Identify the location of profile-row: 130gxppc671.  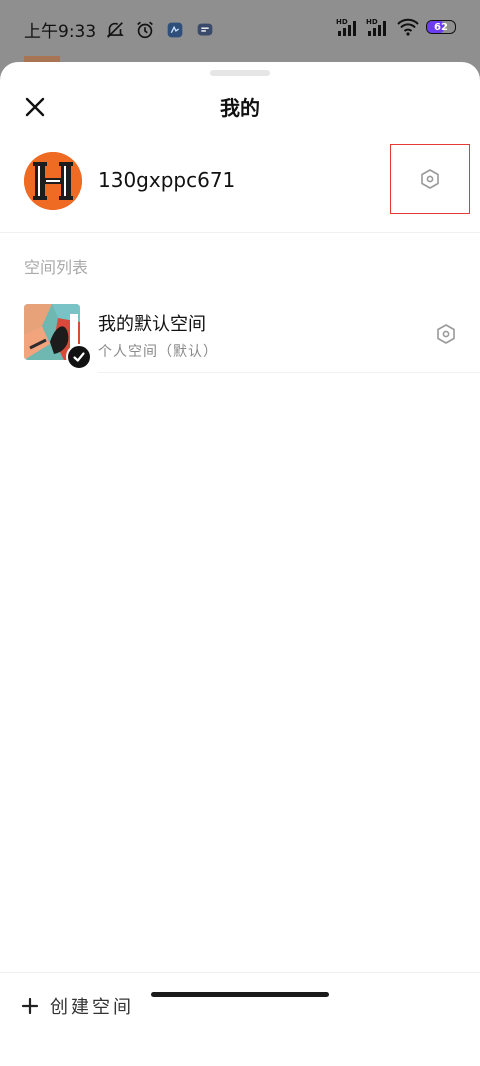
(240, 187).